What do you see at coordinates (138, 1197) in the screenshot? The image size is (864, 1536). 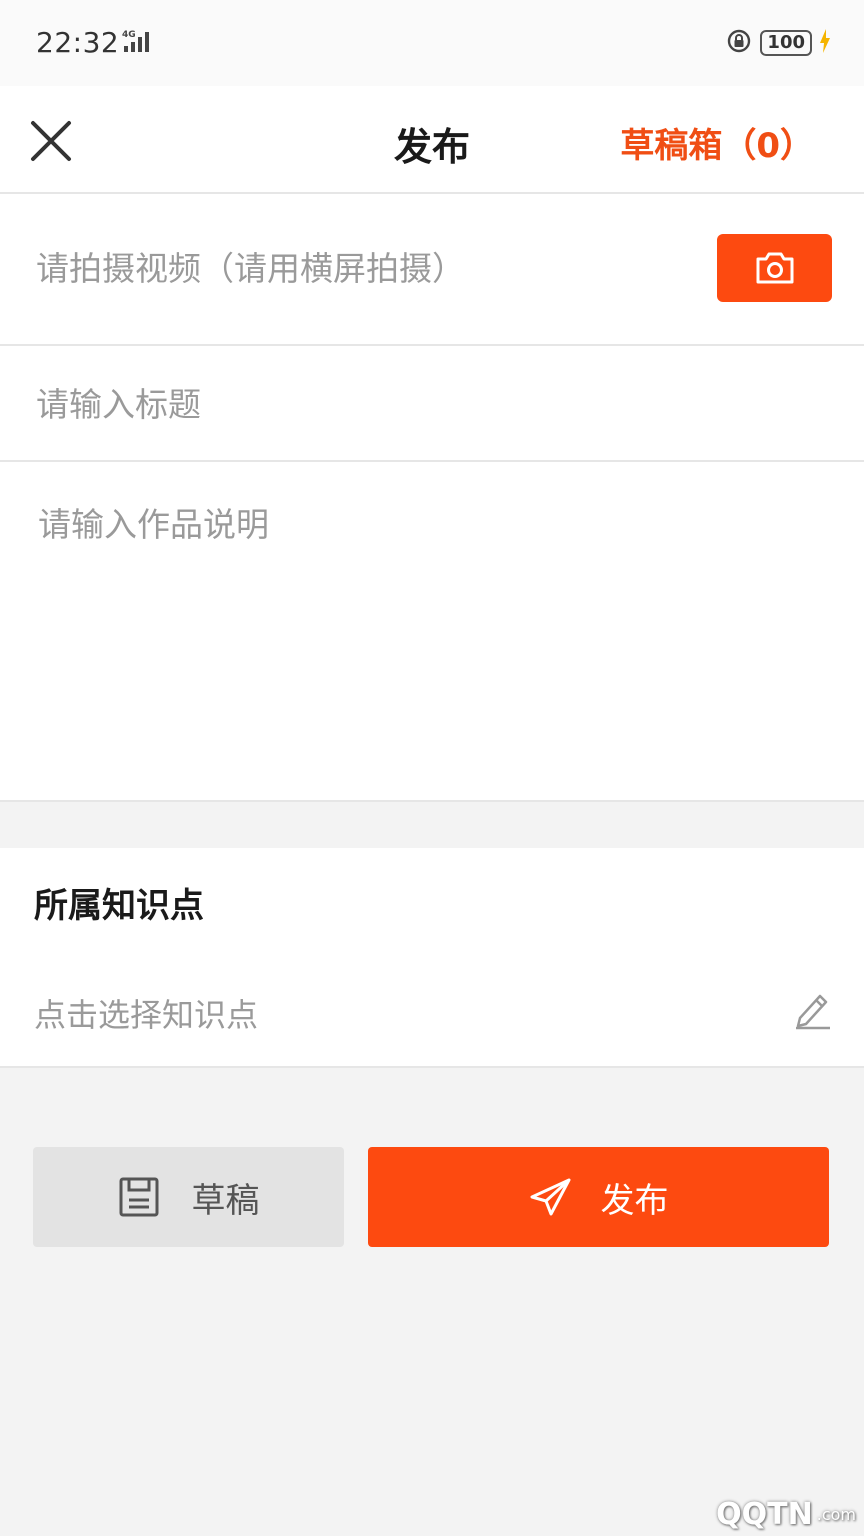 I see `save-icon` at bounding box center [138, 1197].